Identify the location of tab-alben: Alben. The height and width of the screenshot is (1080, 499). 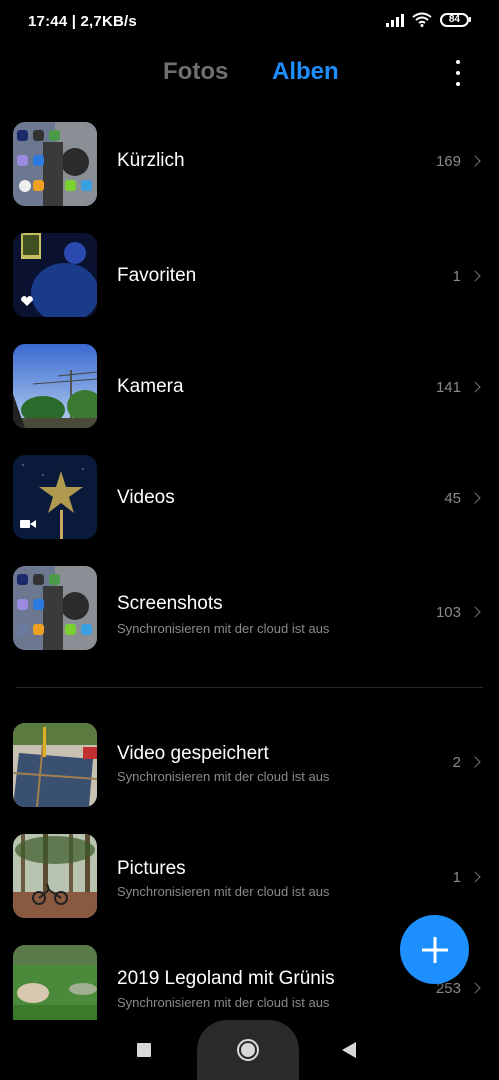
(305, 72).